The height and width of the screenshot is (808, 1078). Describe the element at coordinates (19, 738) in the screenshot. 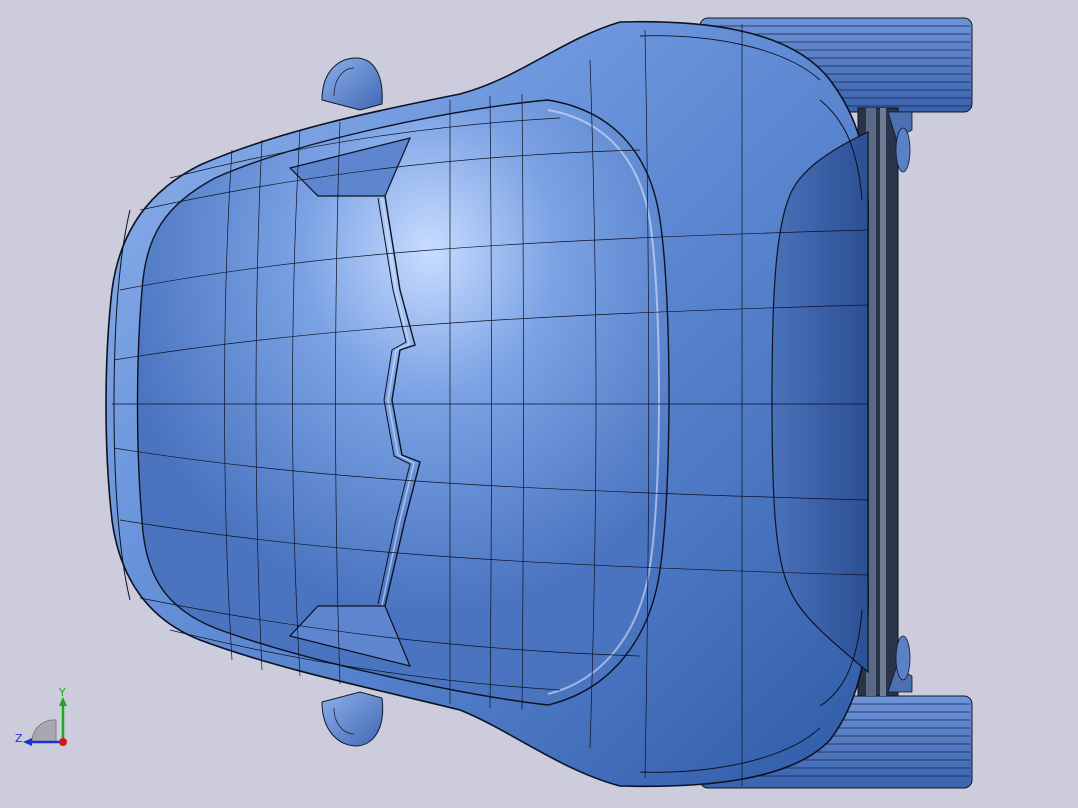

I see `z-axis-label: Z` at that location.